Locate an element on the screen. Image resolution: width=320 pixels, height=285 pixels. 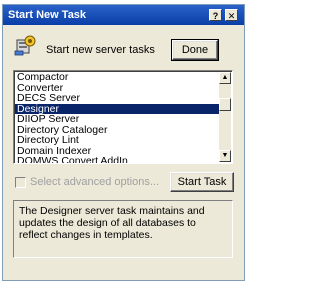
start-task-button: Start Task is located at coordinates (202, 182).